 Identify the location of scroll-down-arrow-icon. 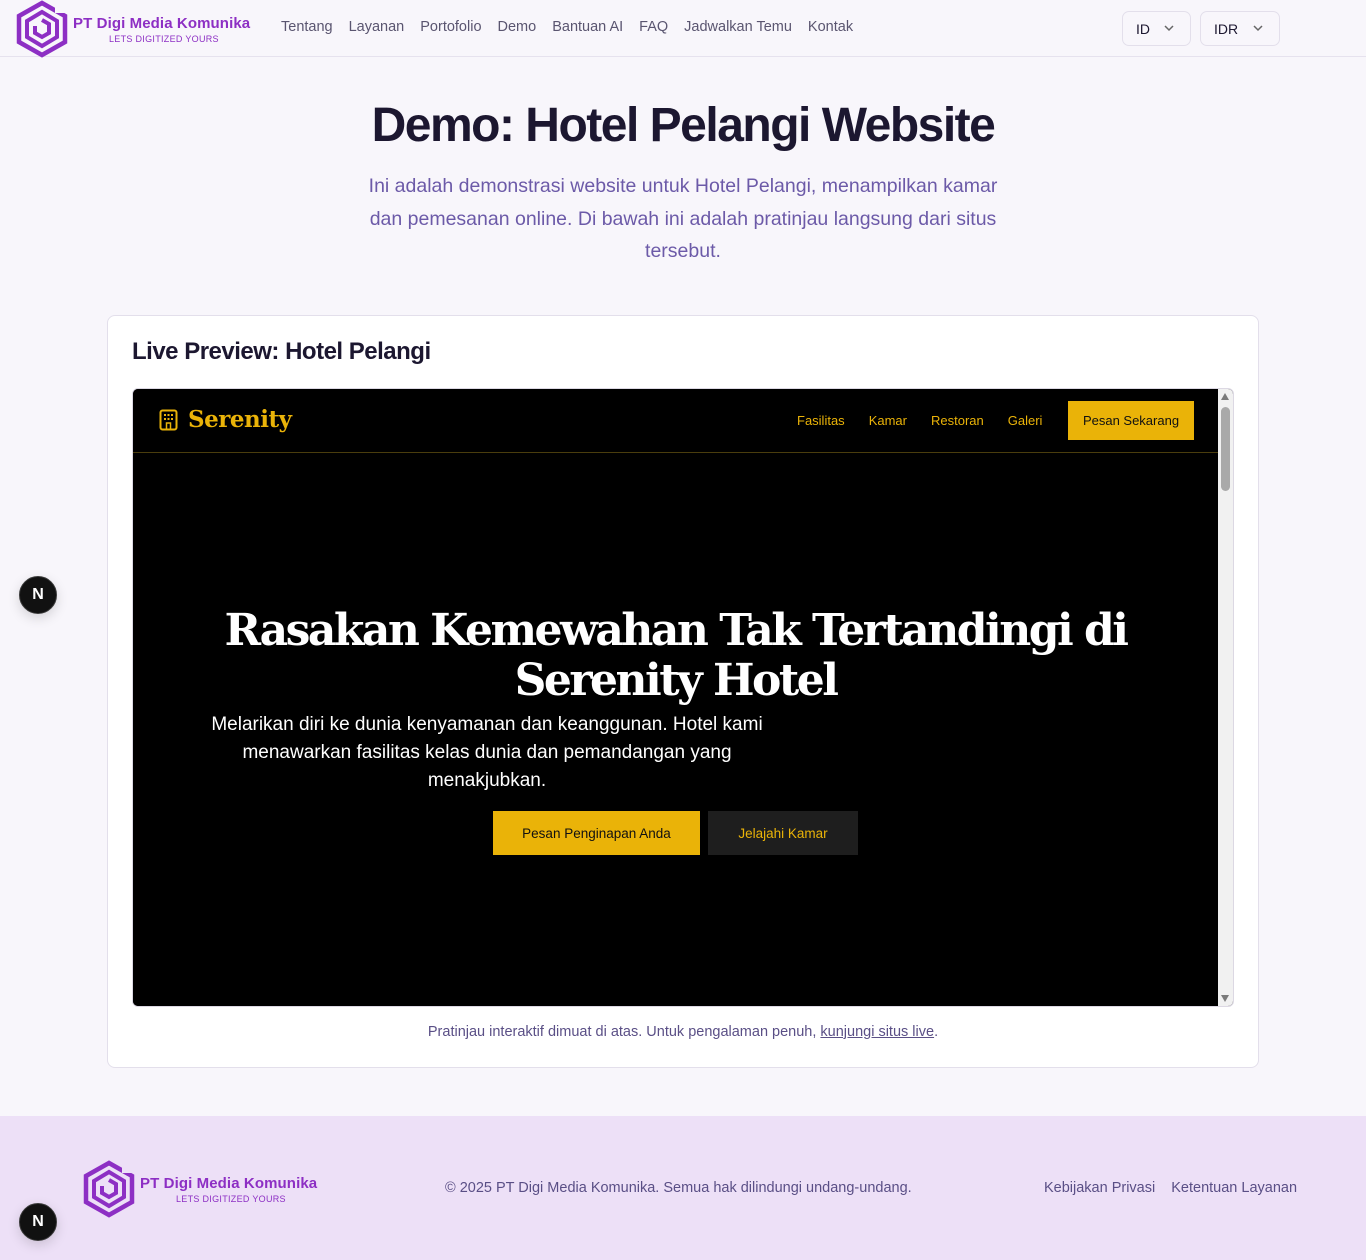
(1225, 998).